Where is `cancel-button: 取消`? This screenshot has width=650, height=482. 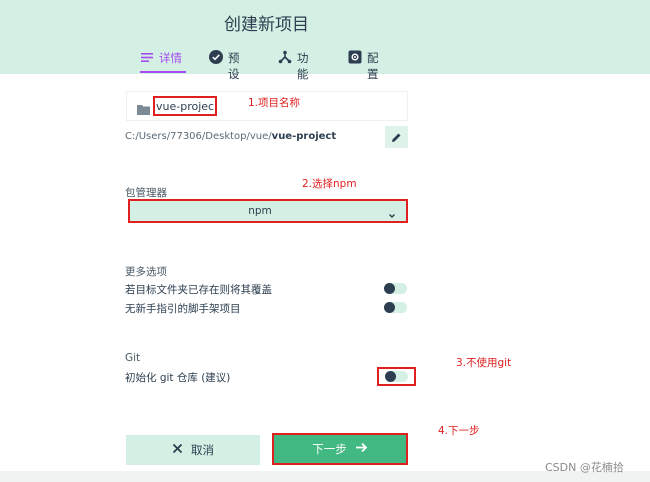 cancel-button: 取消 is located at coordinates (193, 450).